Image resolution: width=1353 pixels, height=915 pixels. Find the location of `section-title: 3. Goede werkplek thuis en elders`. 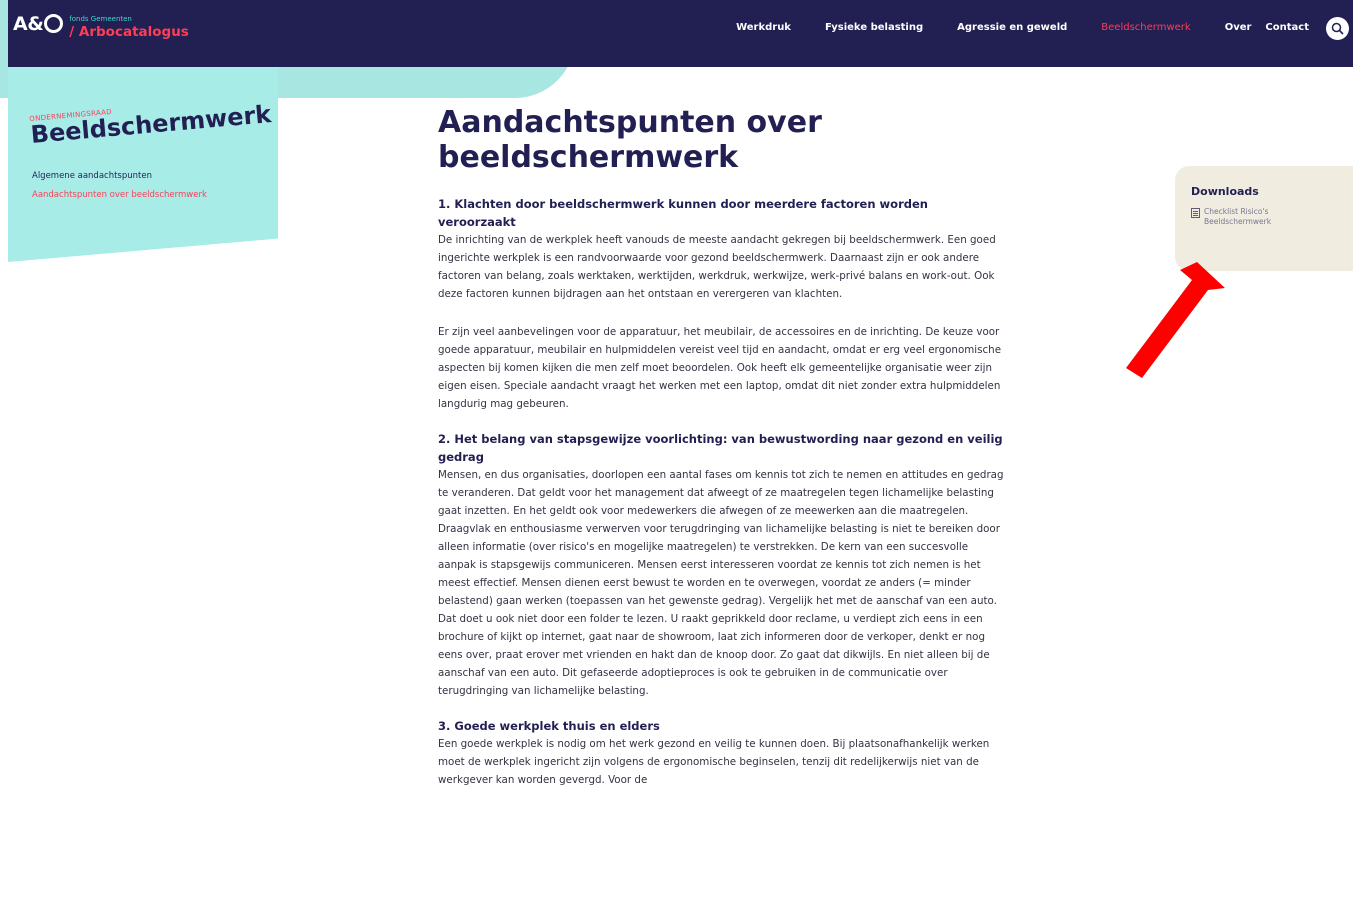

section-title: 3. Goede werkplek thuis en elders is located at coordinates (549, 726).